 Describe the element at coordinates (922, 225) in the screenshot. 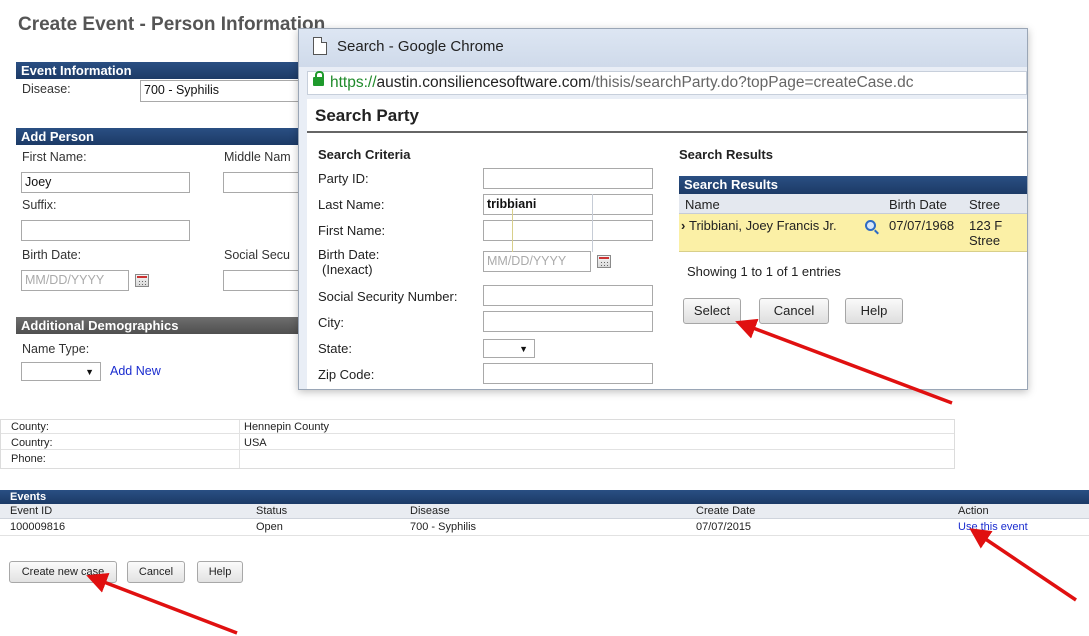

I see `result-birth-date: 07/07/1968` at that location.